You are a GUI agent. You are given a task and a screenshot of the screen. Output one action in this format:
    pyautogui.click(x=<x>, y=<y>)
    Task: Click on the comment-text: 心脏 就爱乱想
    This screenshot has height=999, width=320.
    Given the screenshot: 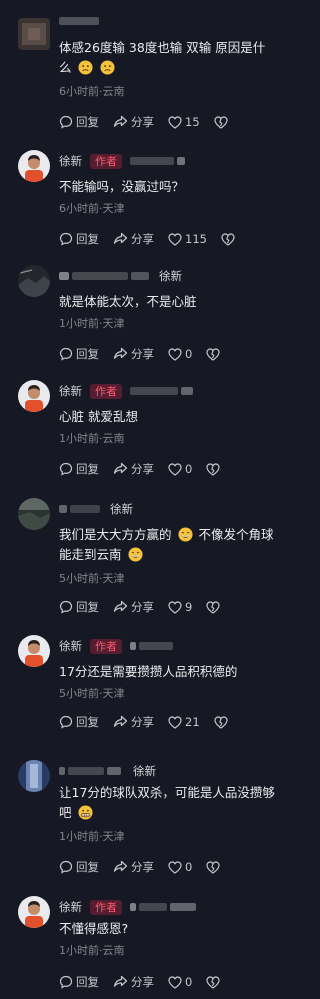 What is the action you would take?
    pyautogui.click(x=98, y=416)
    